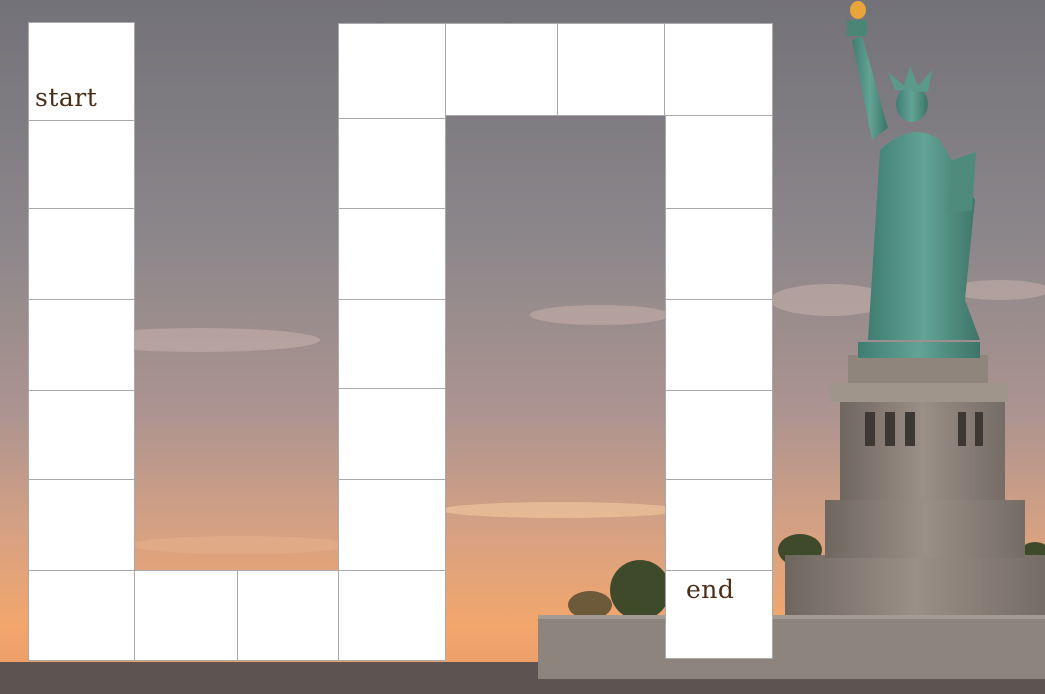 This screenshot has height=694, width=1045. I want to click on start-label: start, so click(66, 97).